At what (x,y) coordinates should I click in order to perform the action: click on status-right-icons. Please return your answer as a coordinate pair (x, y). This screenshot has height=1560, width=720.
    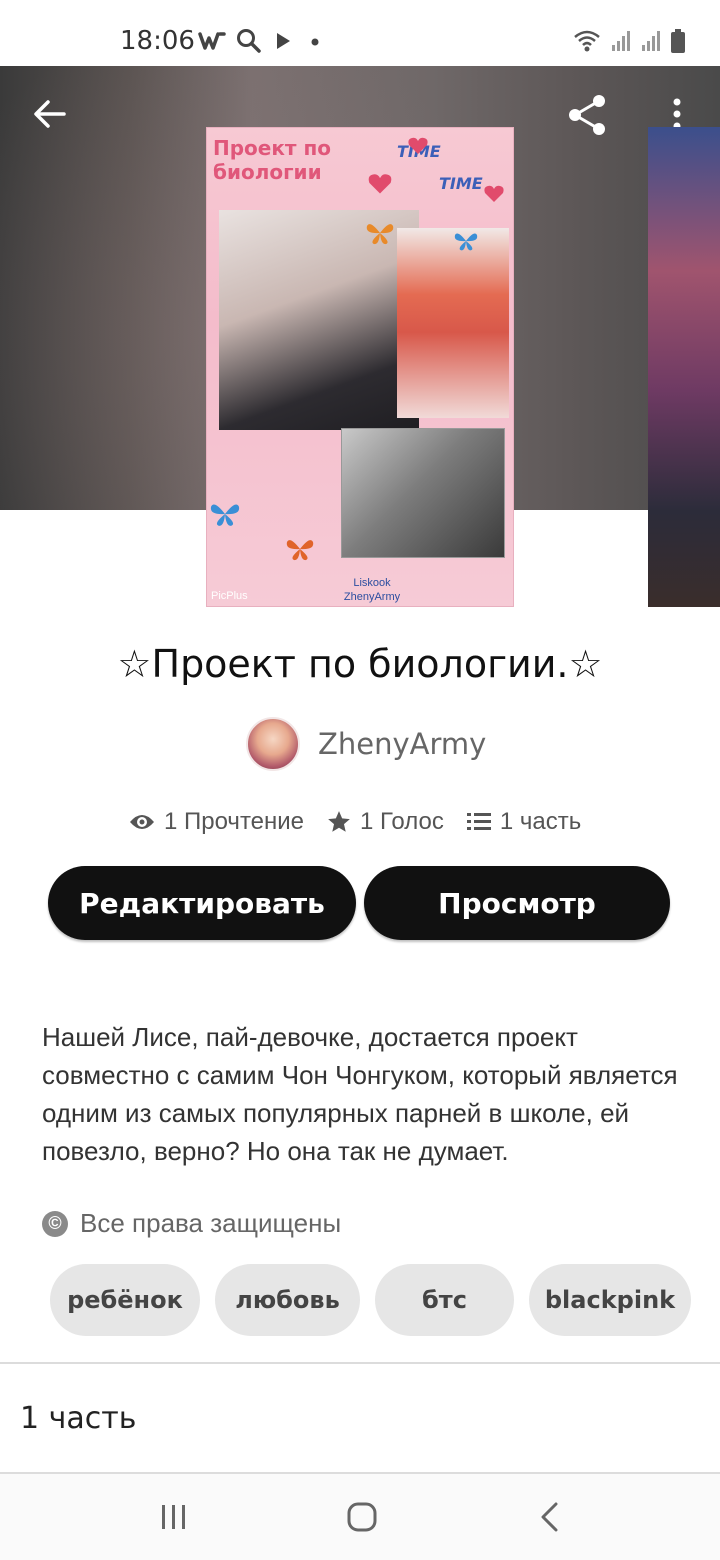
    Looking at the image, I should click on (629, 41).